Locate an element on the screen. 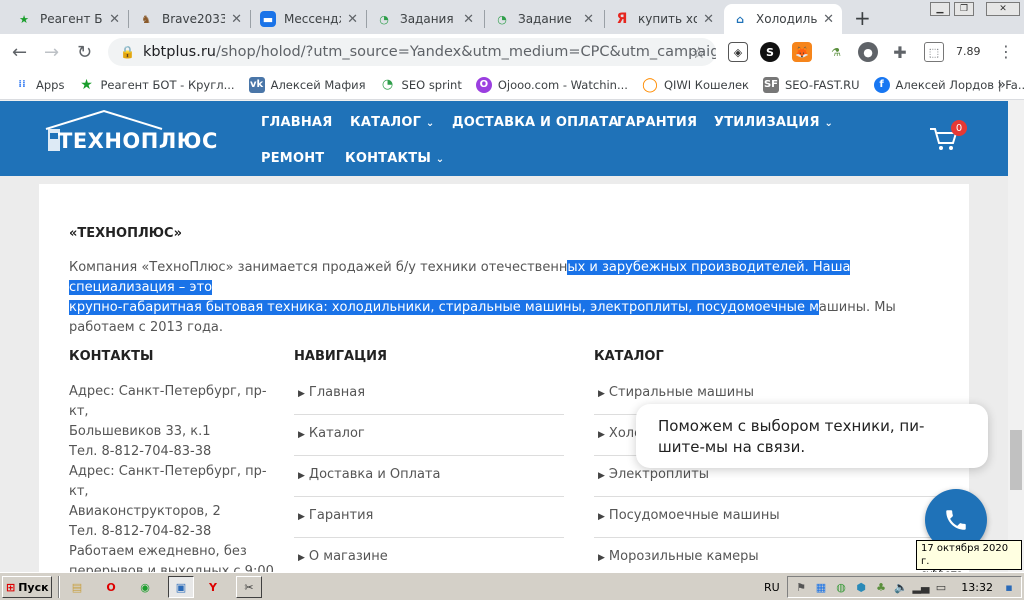  box-icon: ⬢ is located at coordinates (861, 587).